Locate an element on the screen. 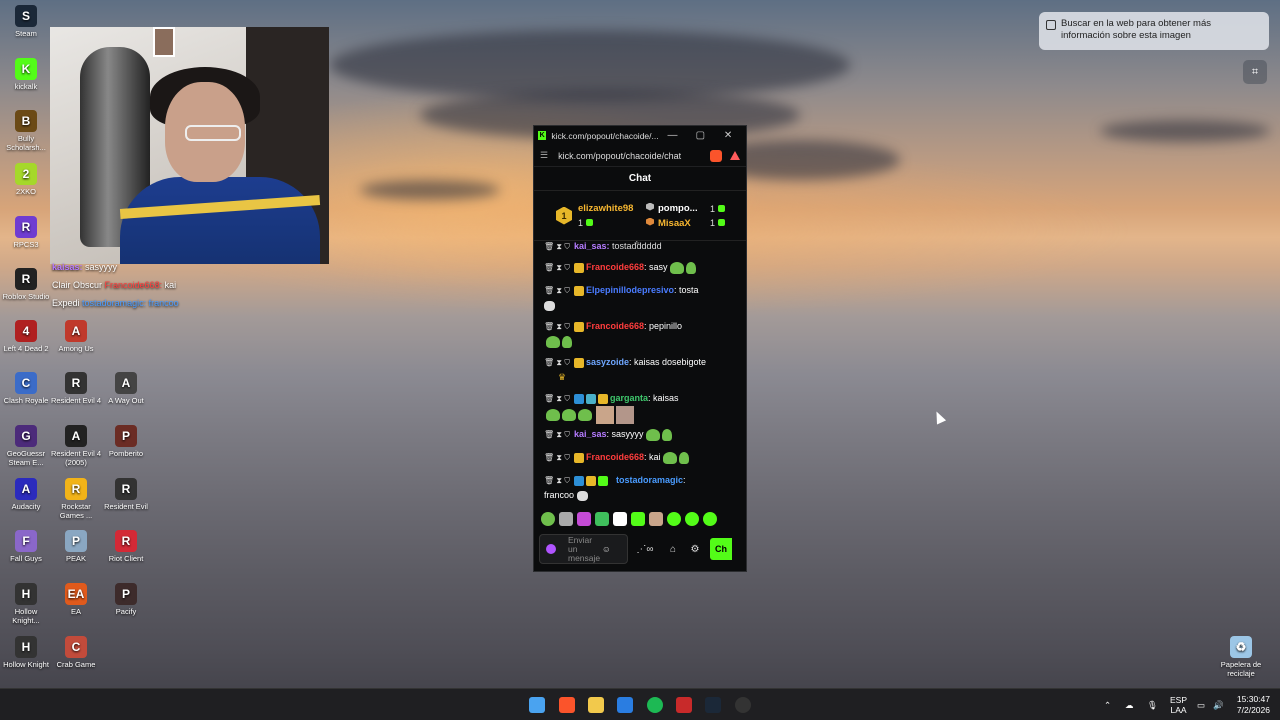 This screenshot has height=720, width=1280. gifter-name: elizawhite98 is located at coordinates (609, 208).